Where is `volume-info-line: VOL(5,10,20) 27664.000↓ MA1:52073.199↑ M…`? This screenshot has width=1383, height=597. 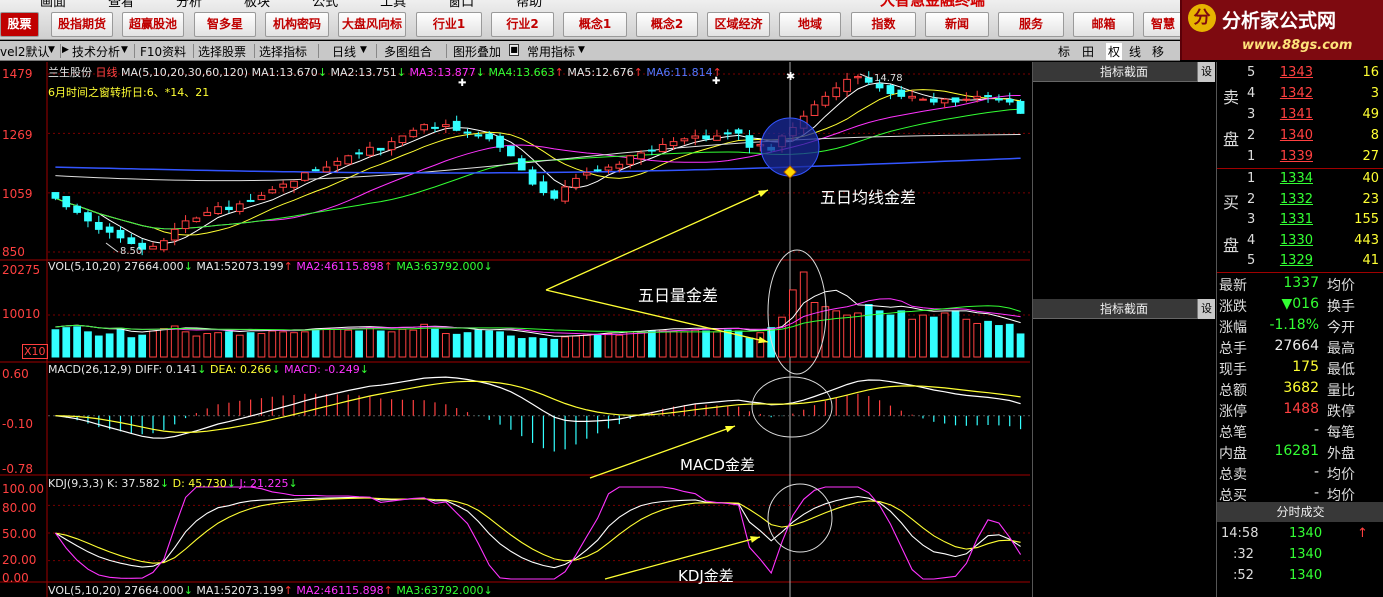 volume-info-line: VOL(5,10,20) 27664.000↓ MA1:52073.199↑ M… is located at coordinates (270, 266).